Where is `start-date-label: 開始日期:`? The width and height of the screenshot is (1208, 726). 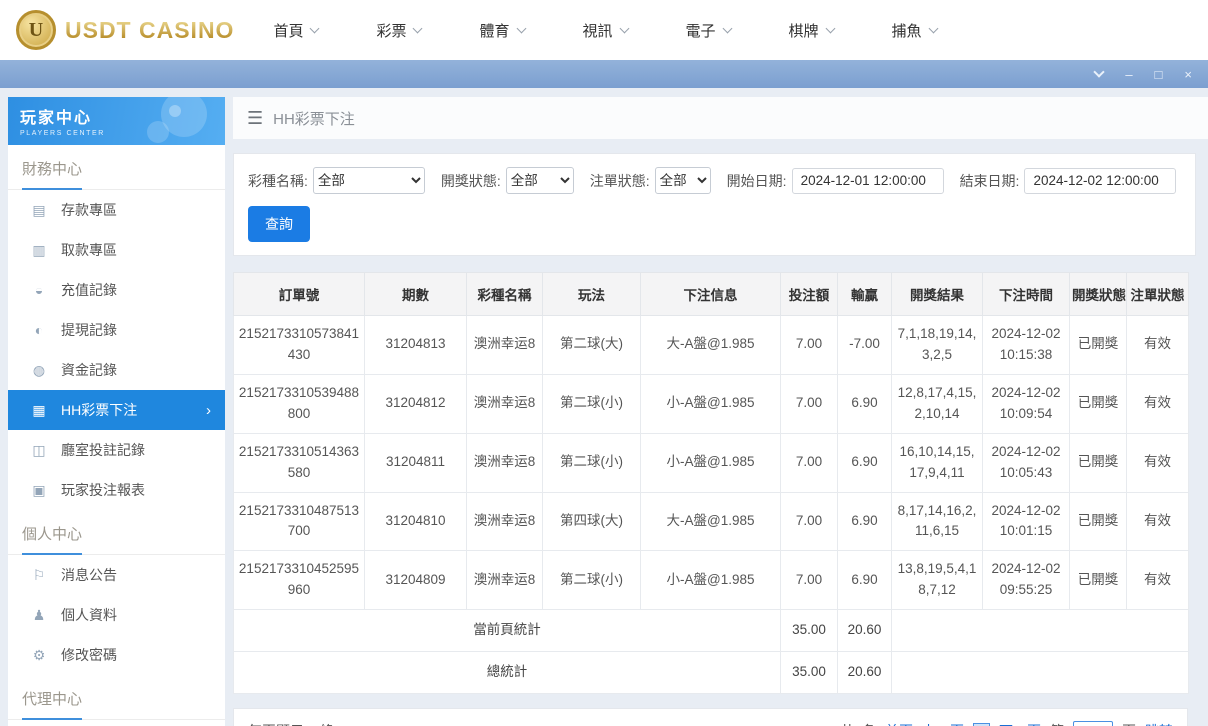 start-date-label: 開始日期: is located at coordinates (756, 180).